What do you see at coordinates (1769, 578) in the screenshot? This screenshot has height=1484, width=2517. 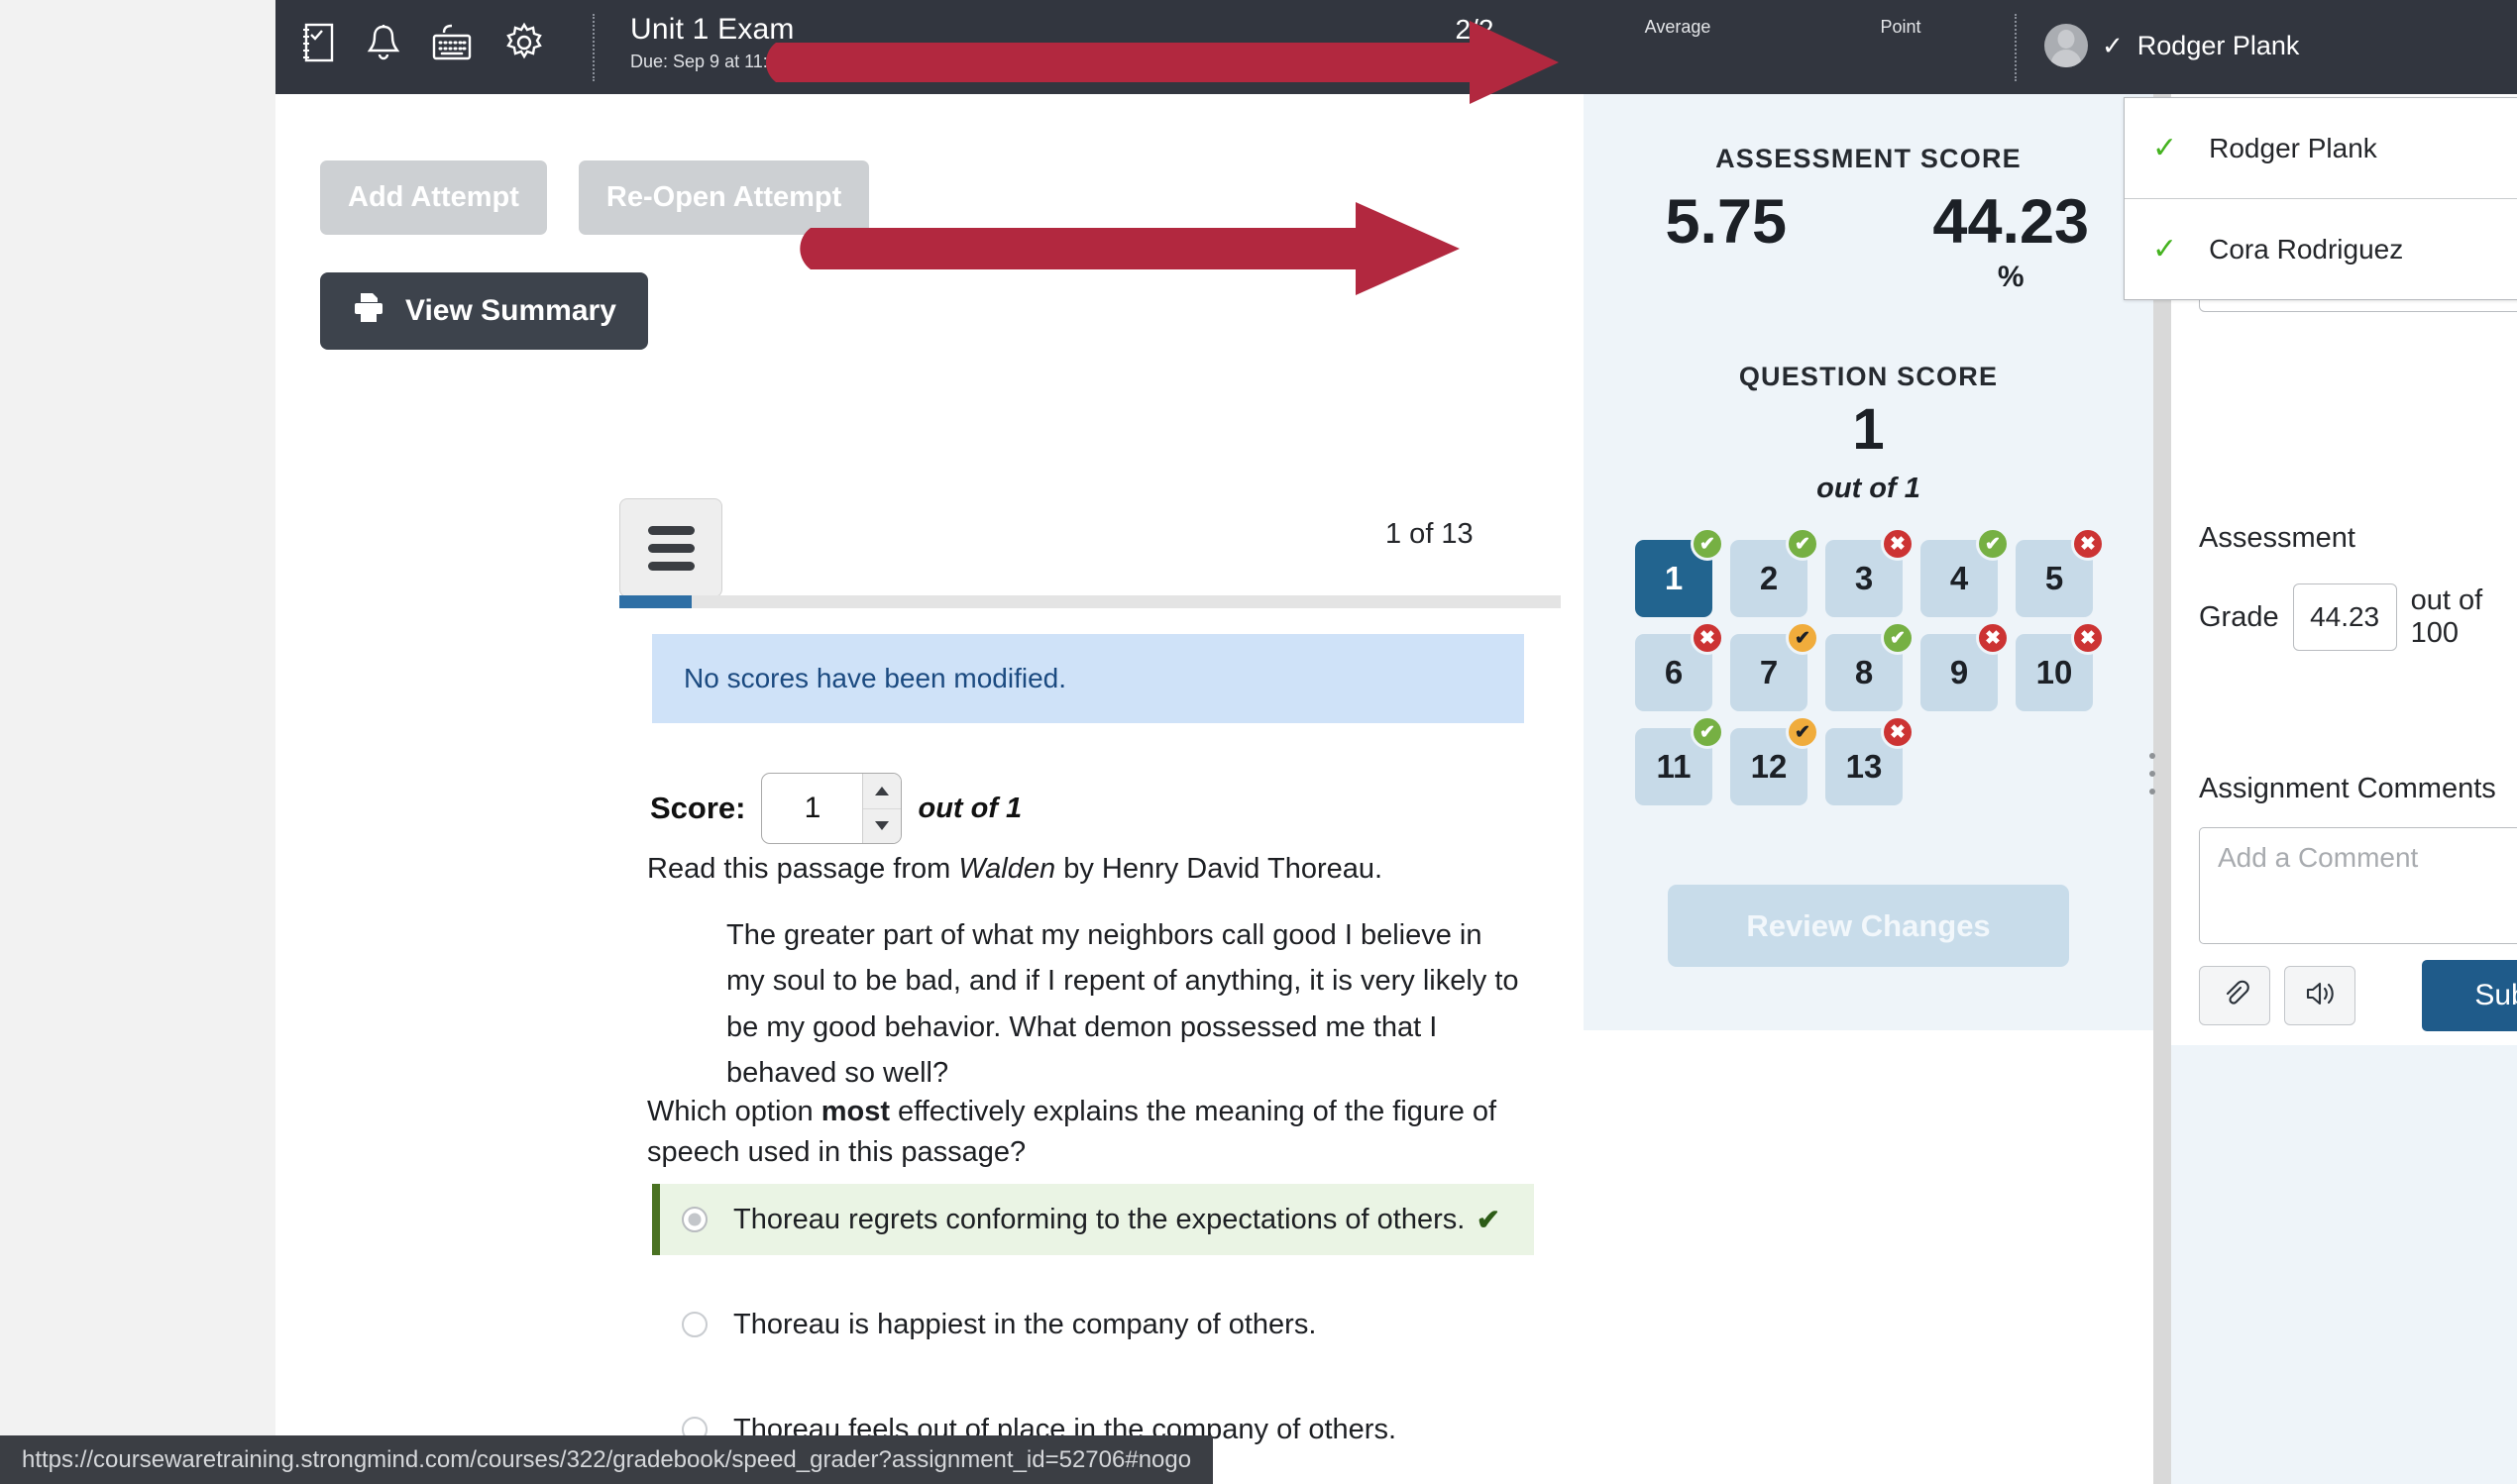 I see `question-nav-number: 2` at bounding box center [1769, 578].